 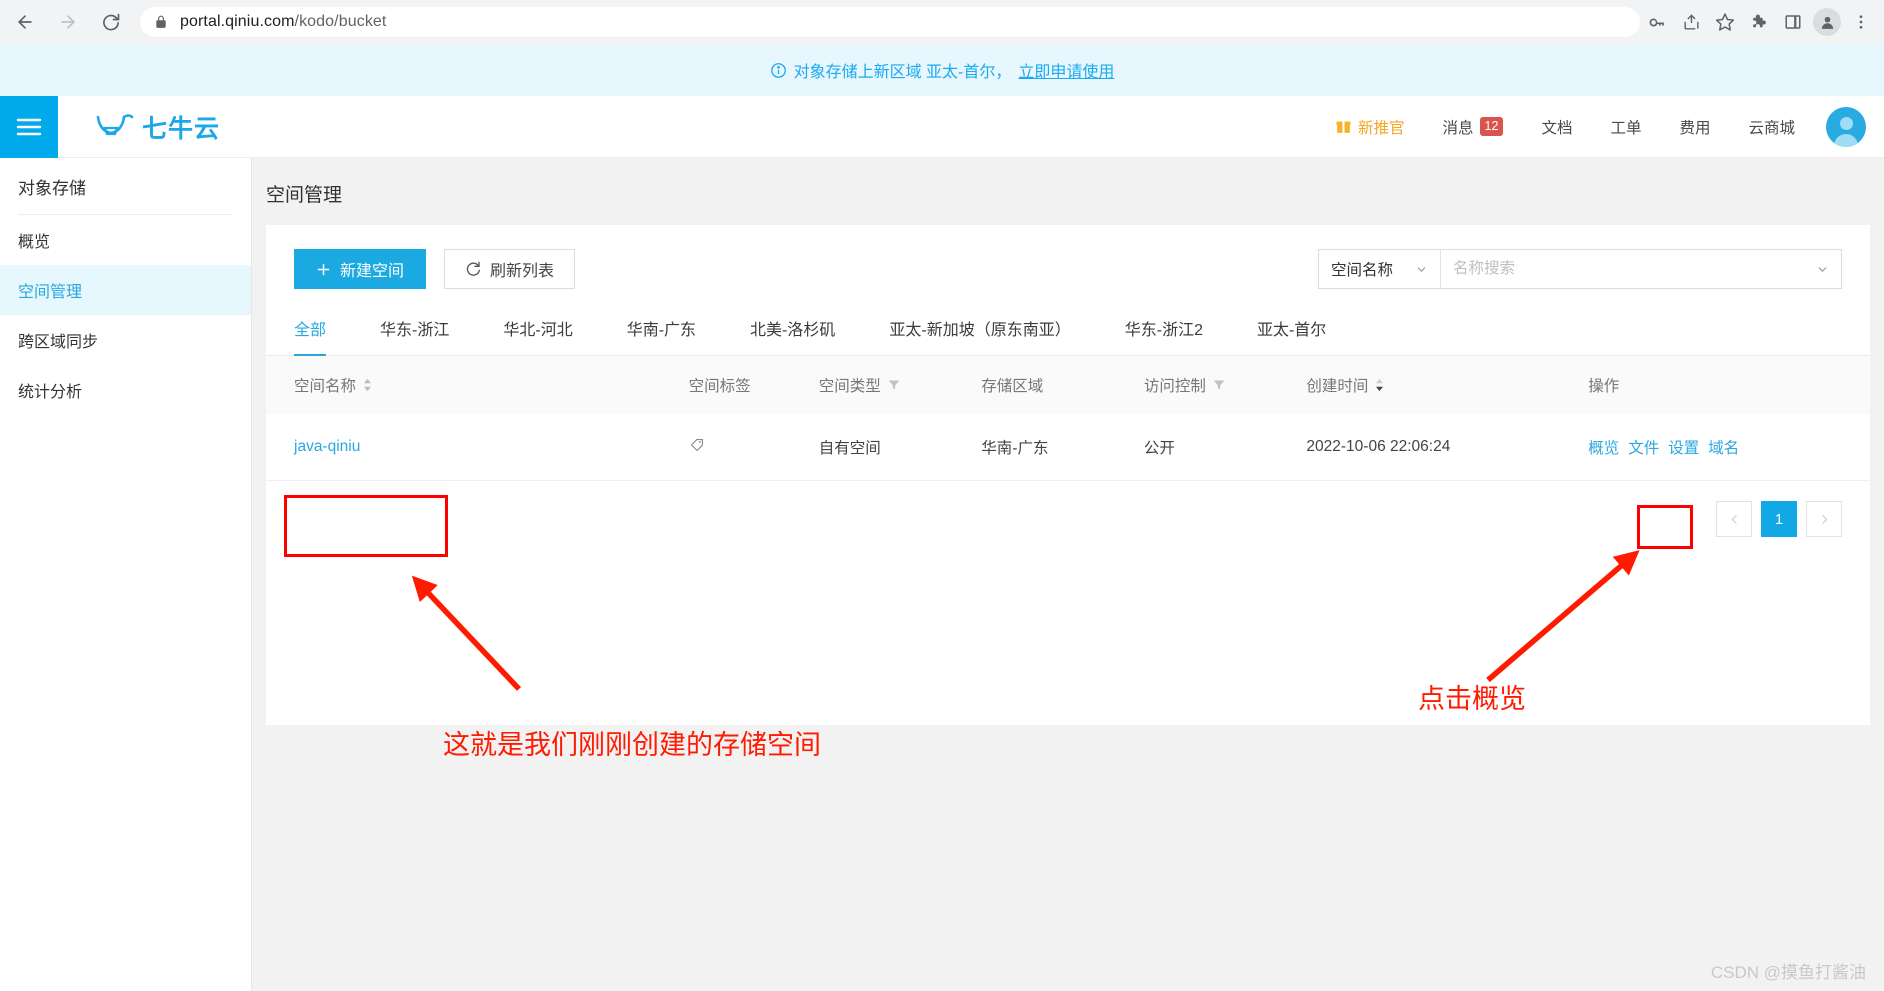 I want to click on sidebar-item-label: 概览, so click(x=34, y=242).